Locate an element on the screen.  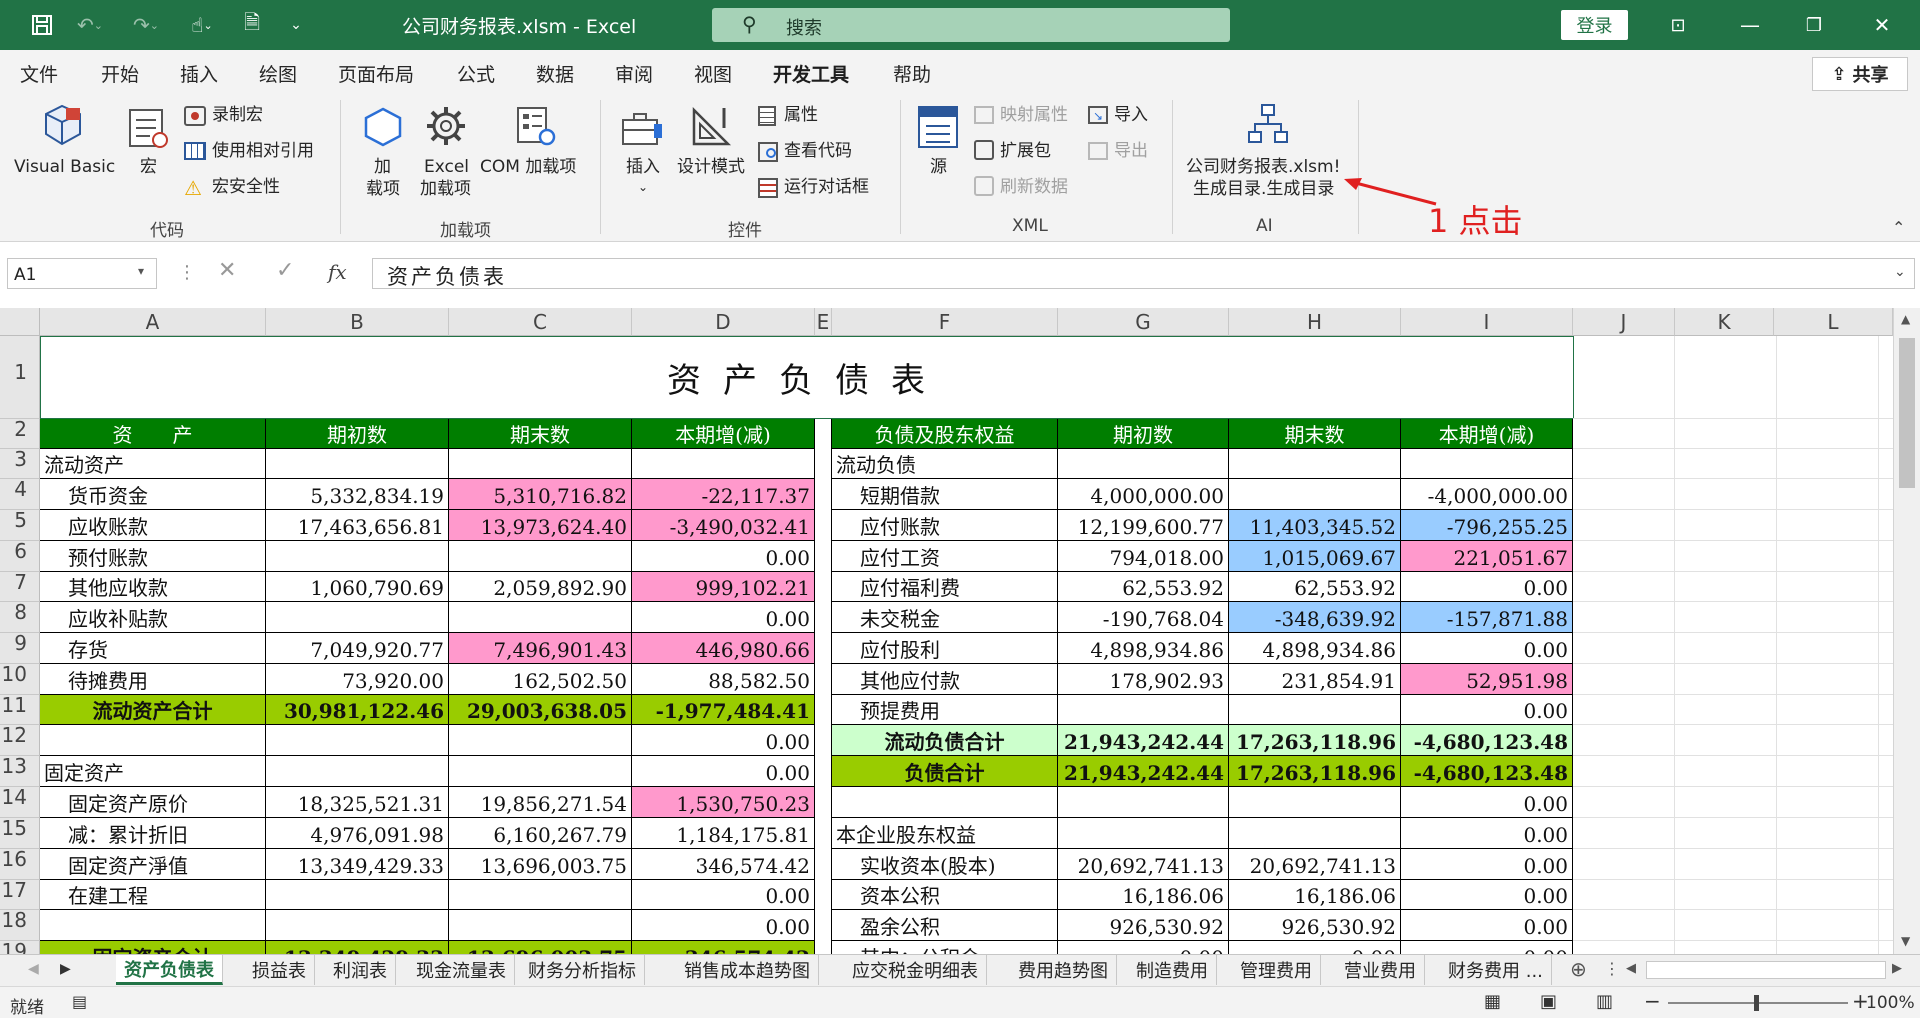
tab-view: 视图 is located at coordinates (713, 73).